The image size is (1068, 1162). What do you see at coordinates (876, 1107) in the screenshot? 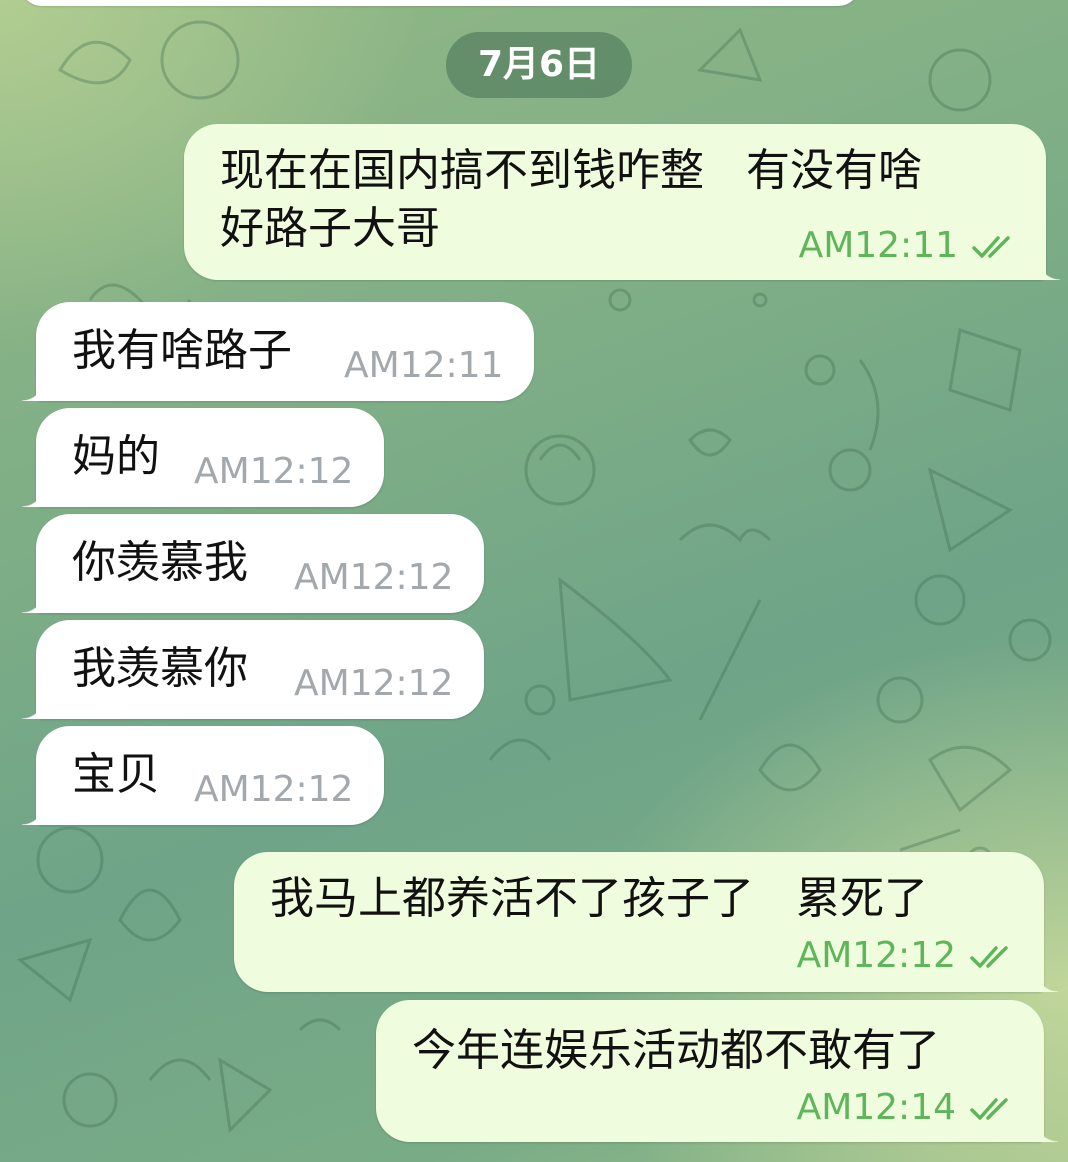
I see `message-timestamp: AM12:14` at bounding box center [876, 1107].